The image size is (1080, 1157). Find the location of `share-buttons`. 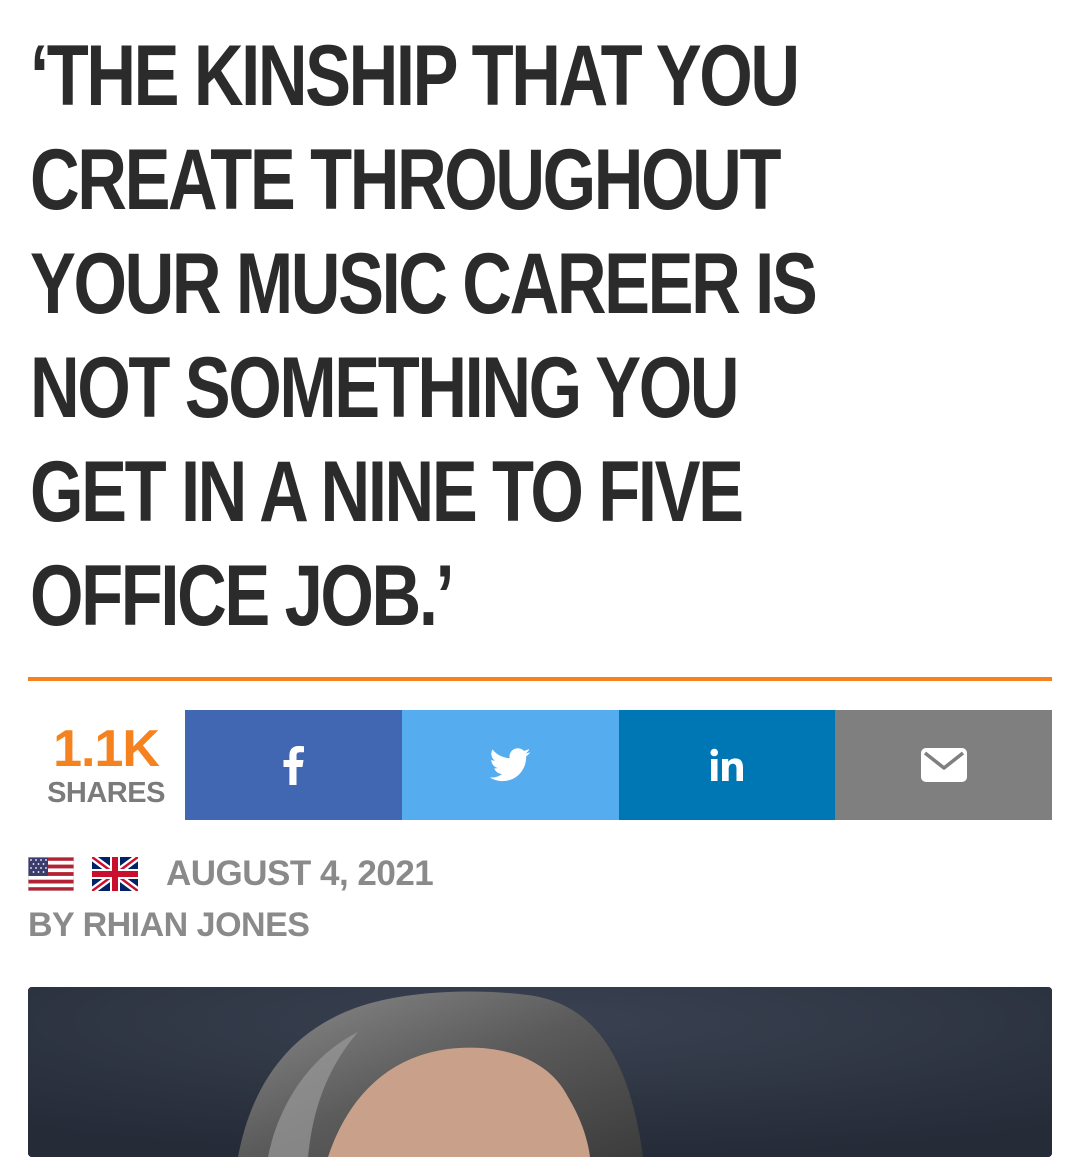

share-buttons is located at coordinates (618, 765).